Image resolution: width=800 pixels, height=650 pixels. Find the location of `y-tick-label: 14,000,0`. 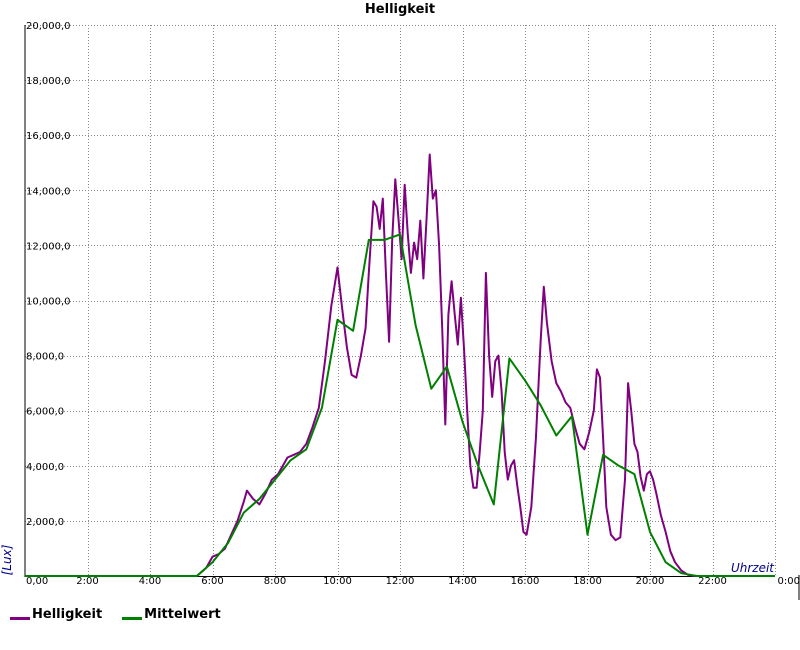

y-tick-label: 14,000,0 is located at coordinates (48, 191).